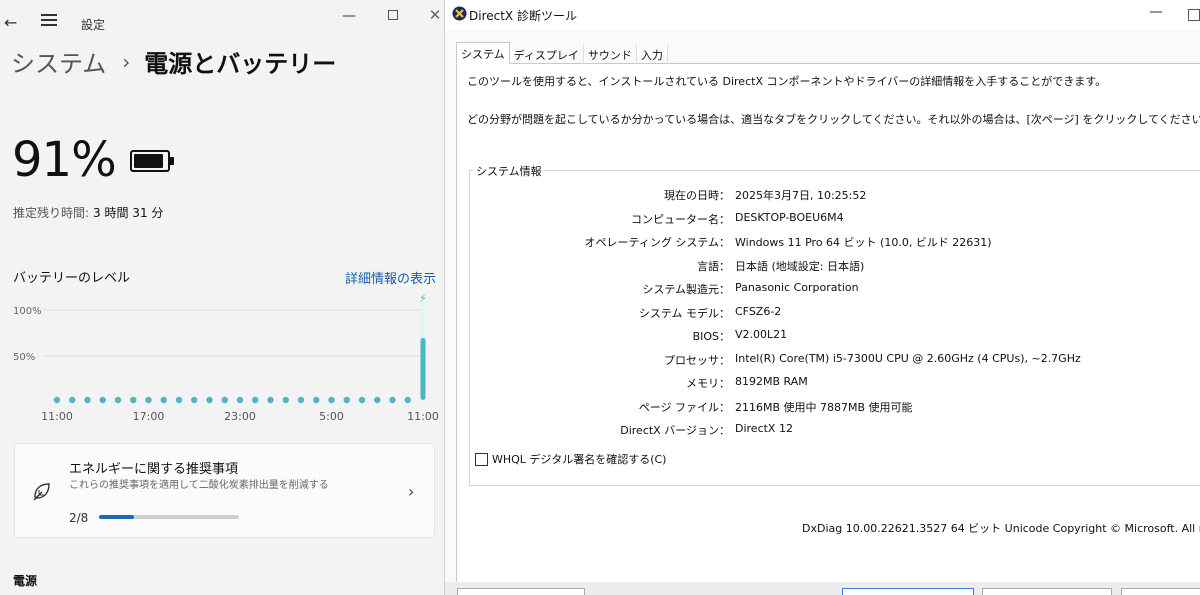 This screenshot has width=1200, height=595. I want to click on system-info-value: DirectX 12, so click(764, 428).